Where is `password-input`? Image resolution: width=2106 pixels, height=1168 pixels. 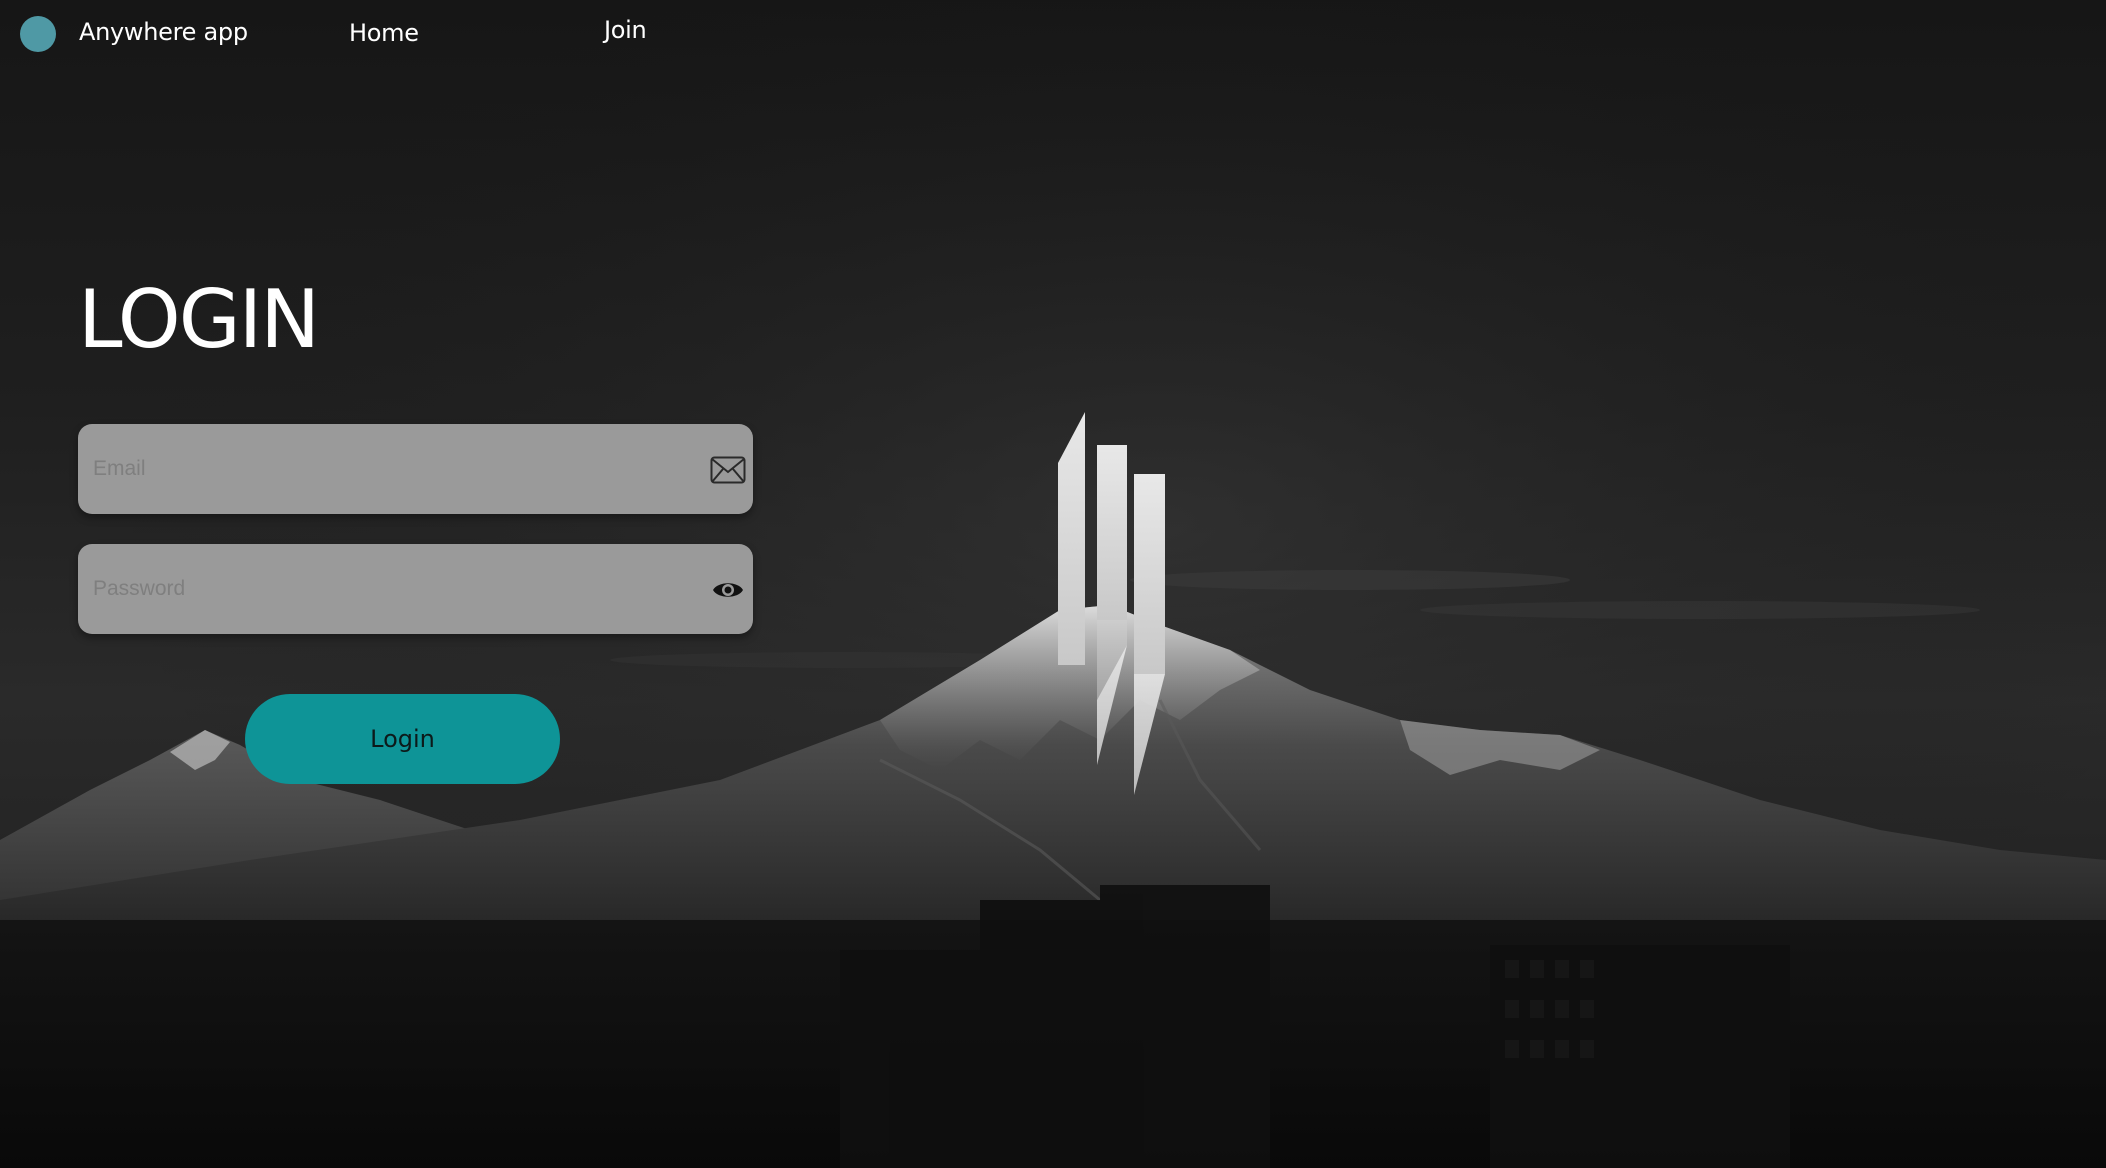
password-input is located at coordinates (415, 589).